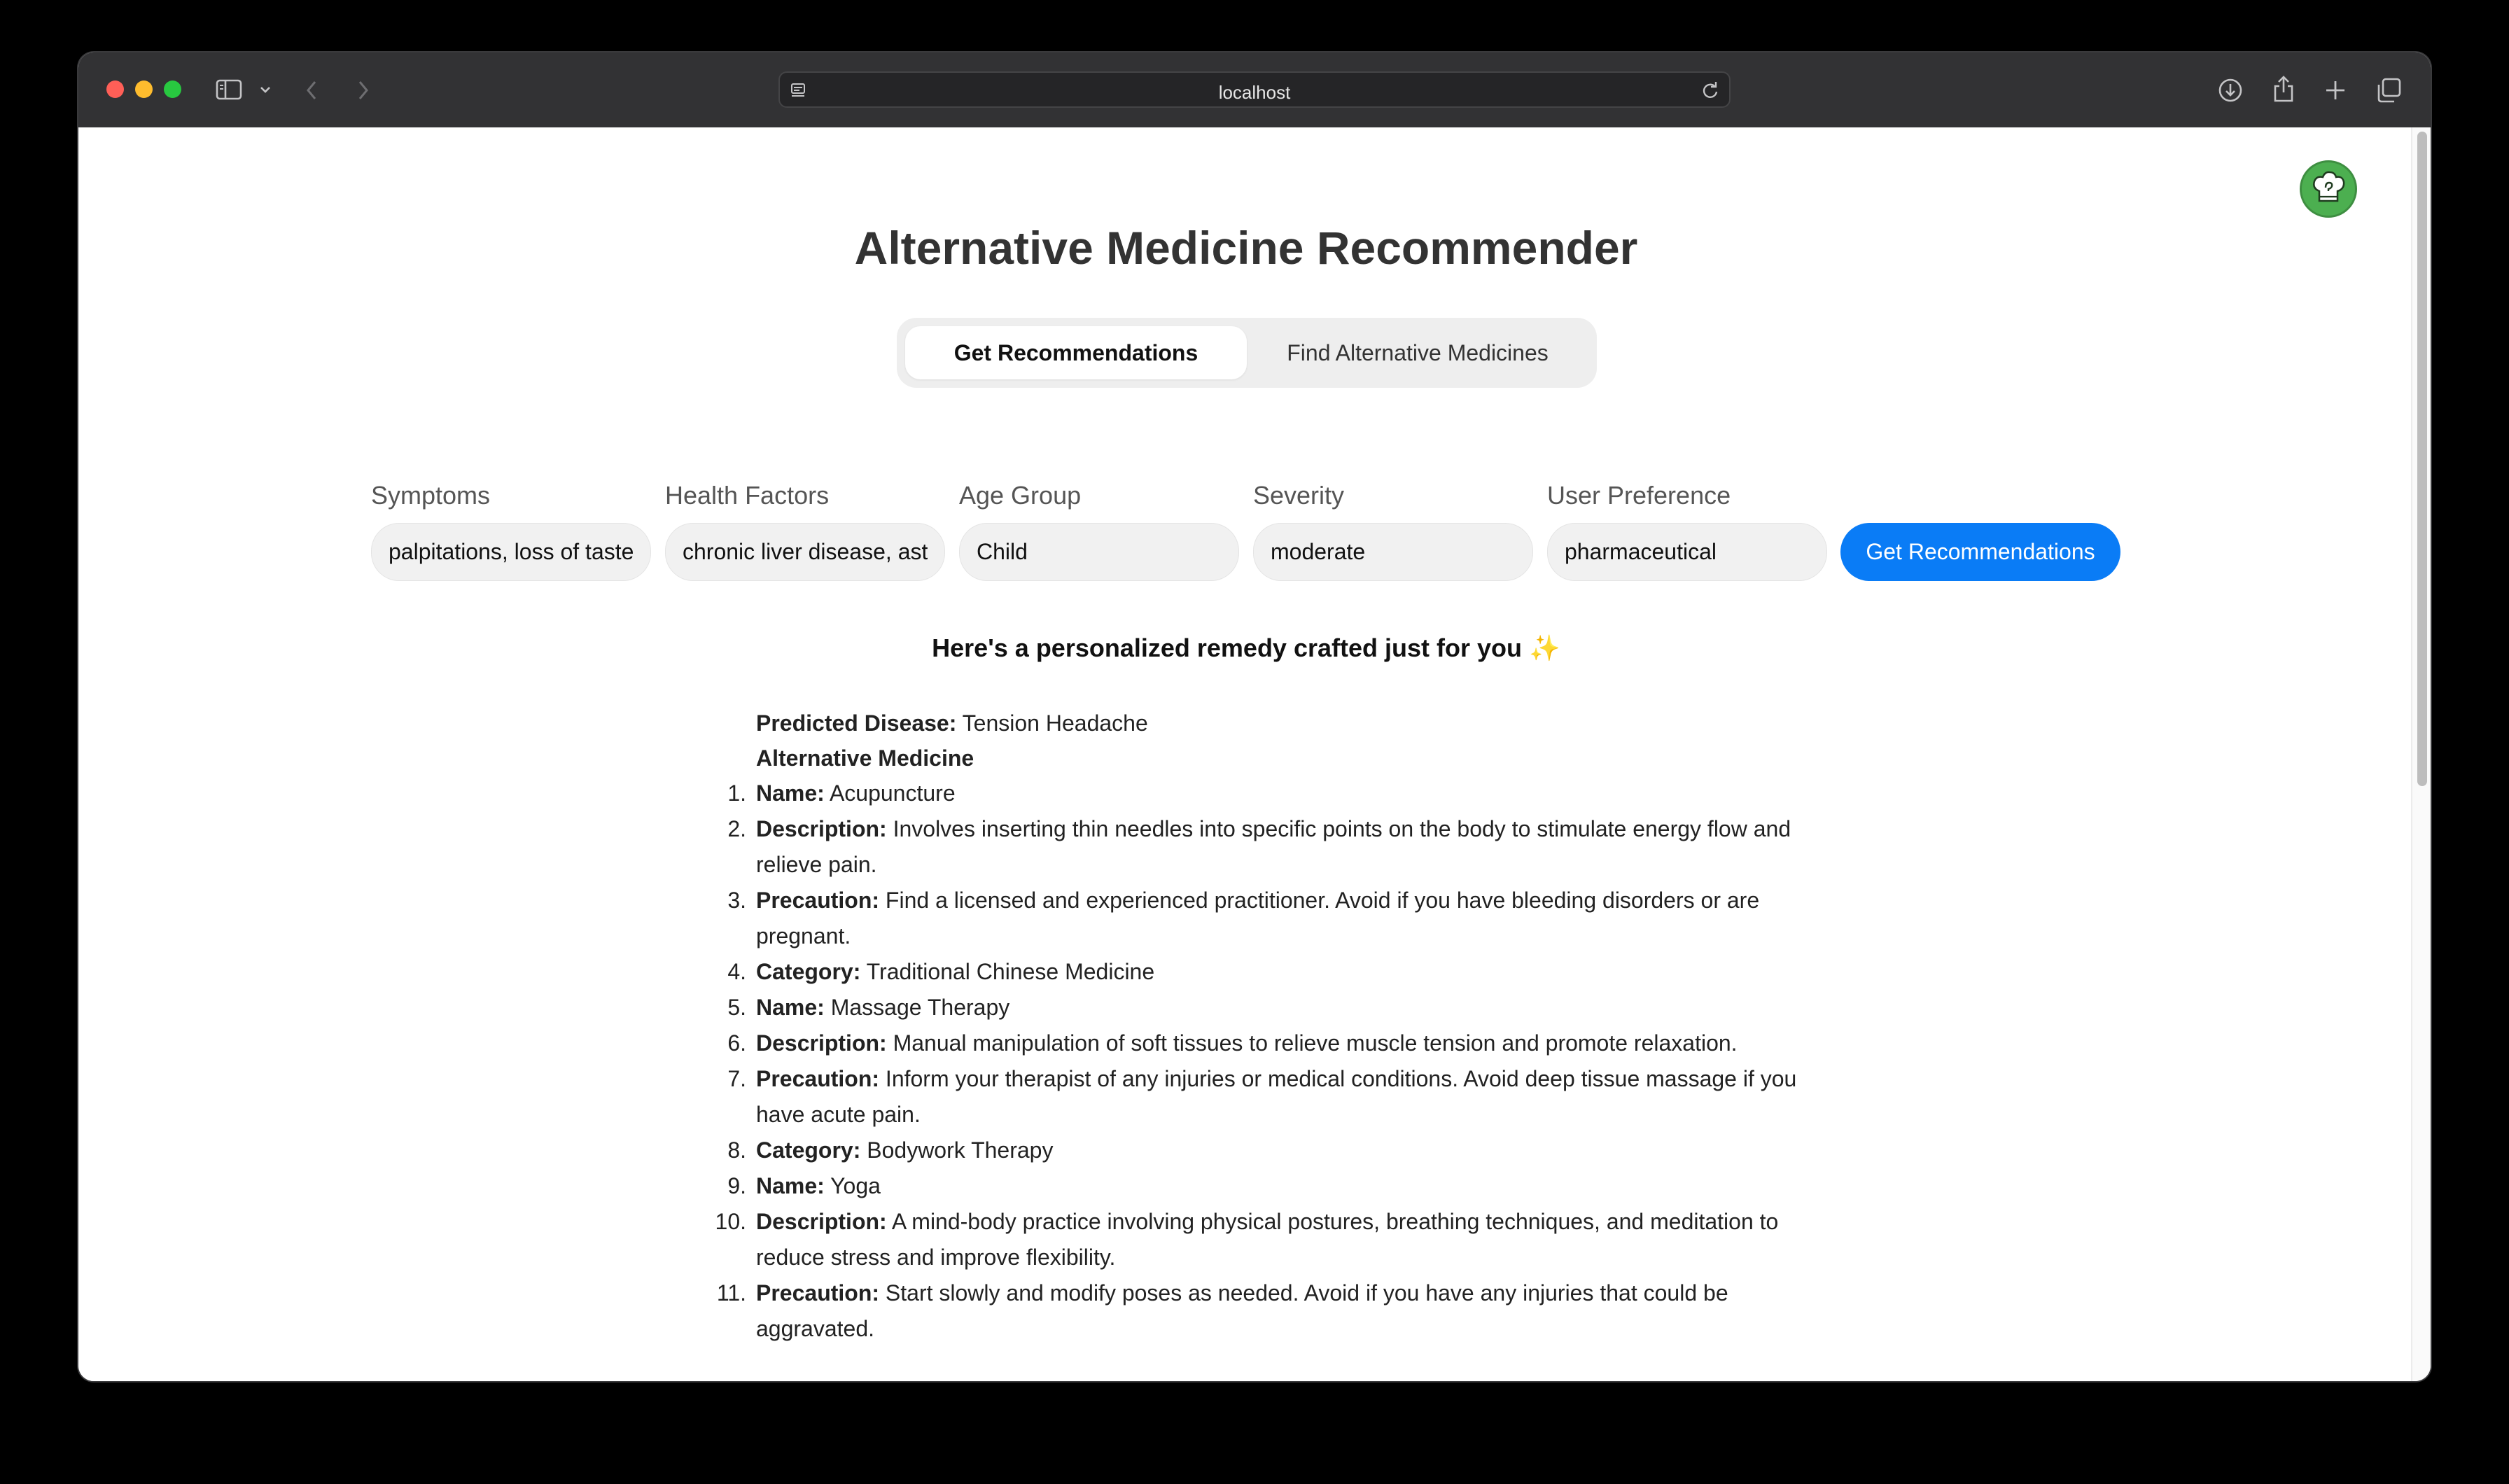 The height and width of the screenshot is (1484, 2509). I want to click on chef-avatar, so click(2328, 189).